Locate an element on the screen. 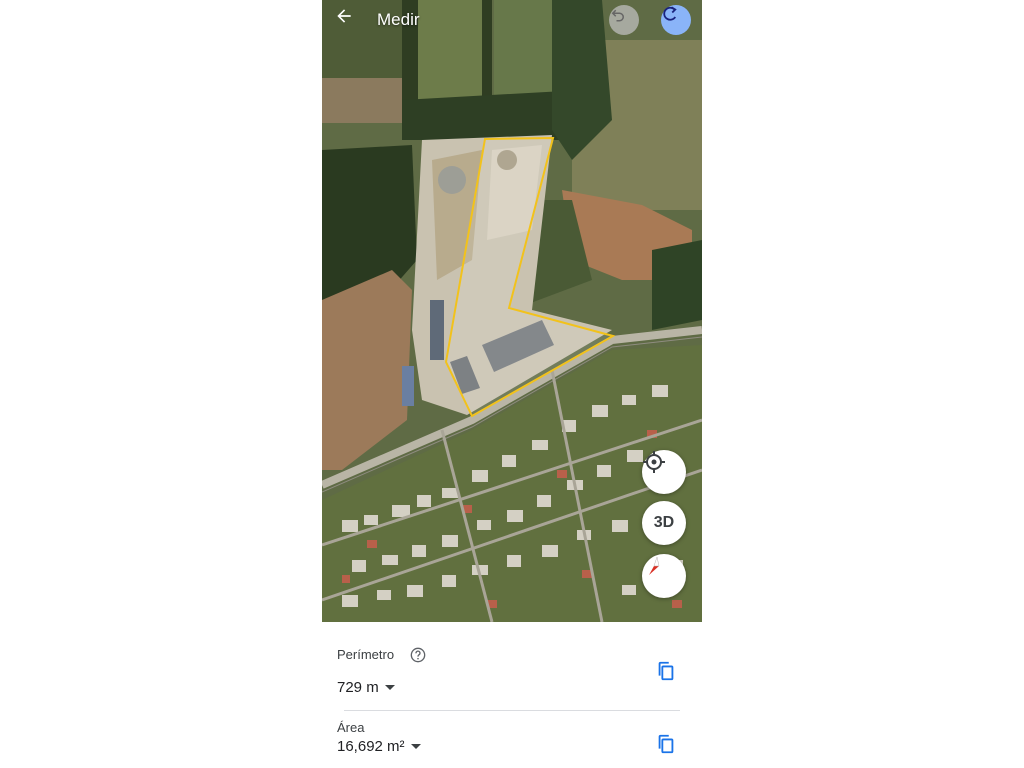 The image size is (1024, 768). divider is located at coordinates (512, 710).